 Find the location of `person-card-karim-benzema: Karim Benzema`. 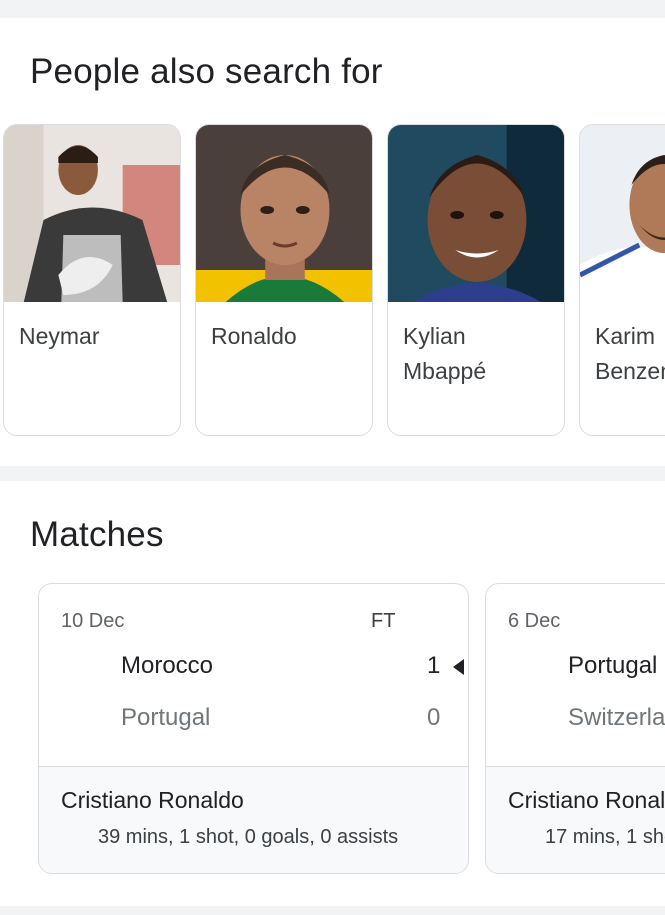

person-card-karim-benzema: Karim Benzema is located at coordinates (622, 280).